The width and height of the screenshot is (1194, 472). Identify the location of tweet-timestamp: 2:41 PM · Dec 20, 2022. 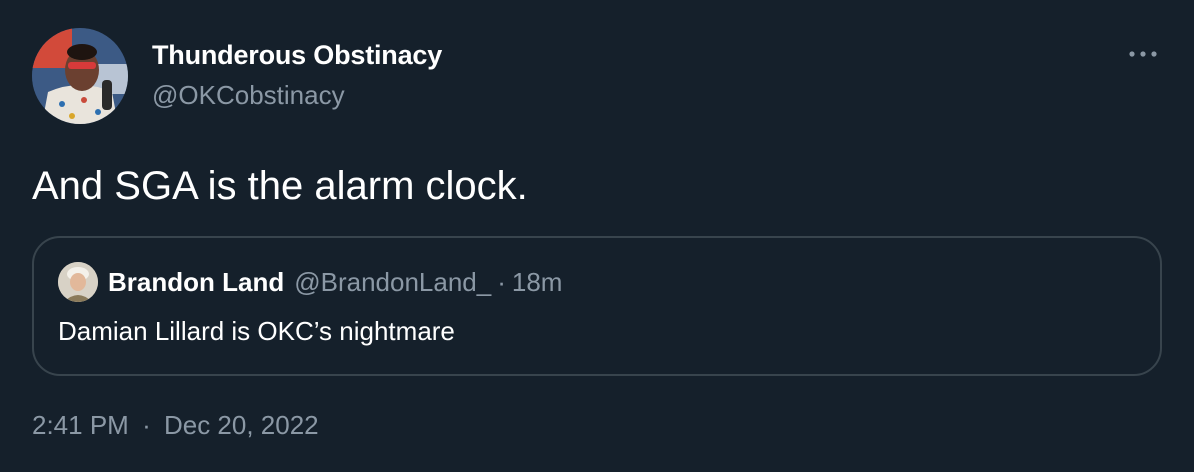
(175, 425).